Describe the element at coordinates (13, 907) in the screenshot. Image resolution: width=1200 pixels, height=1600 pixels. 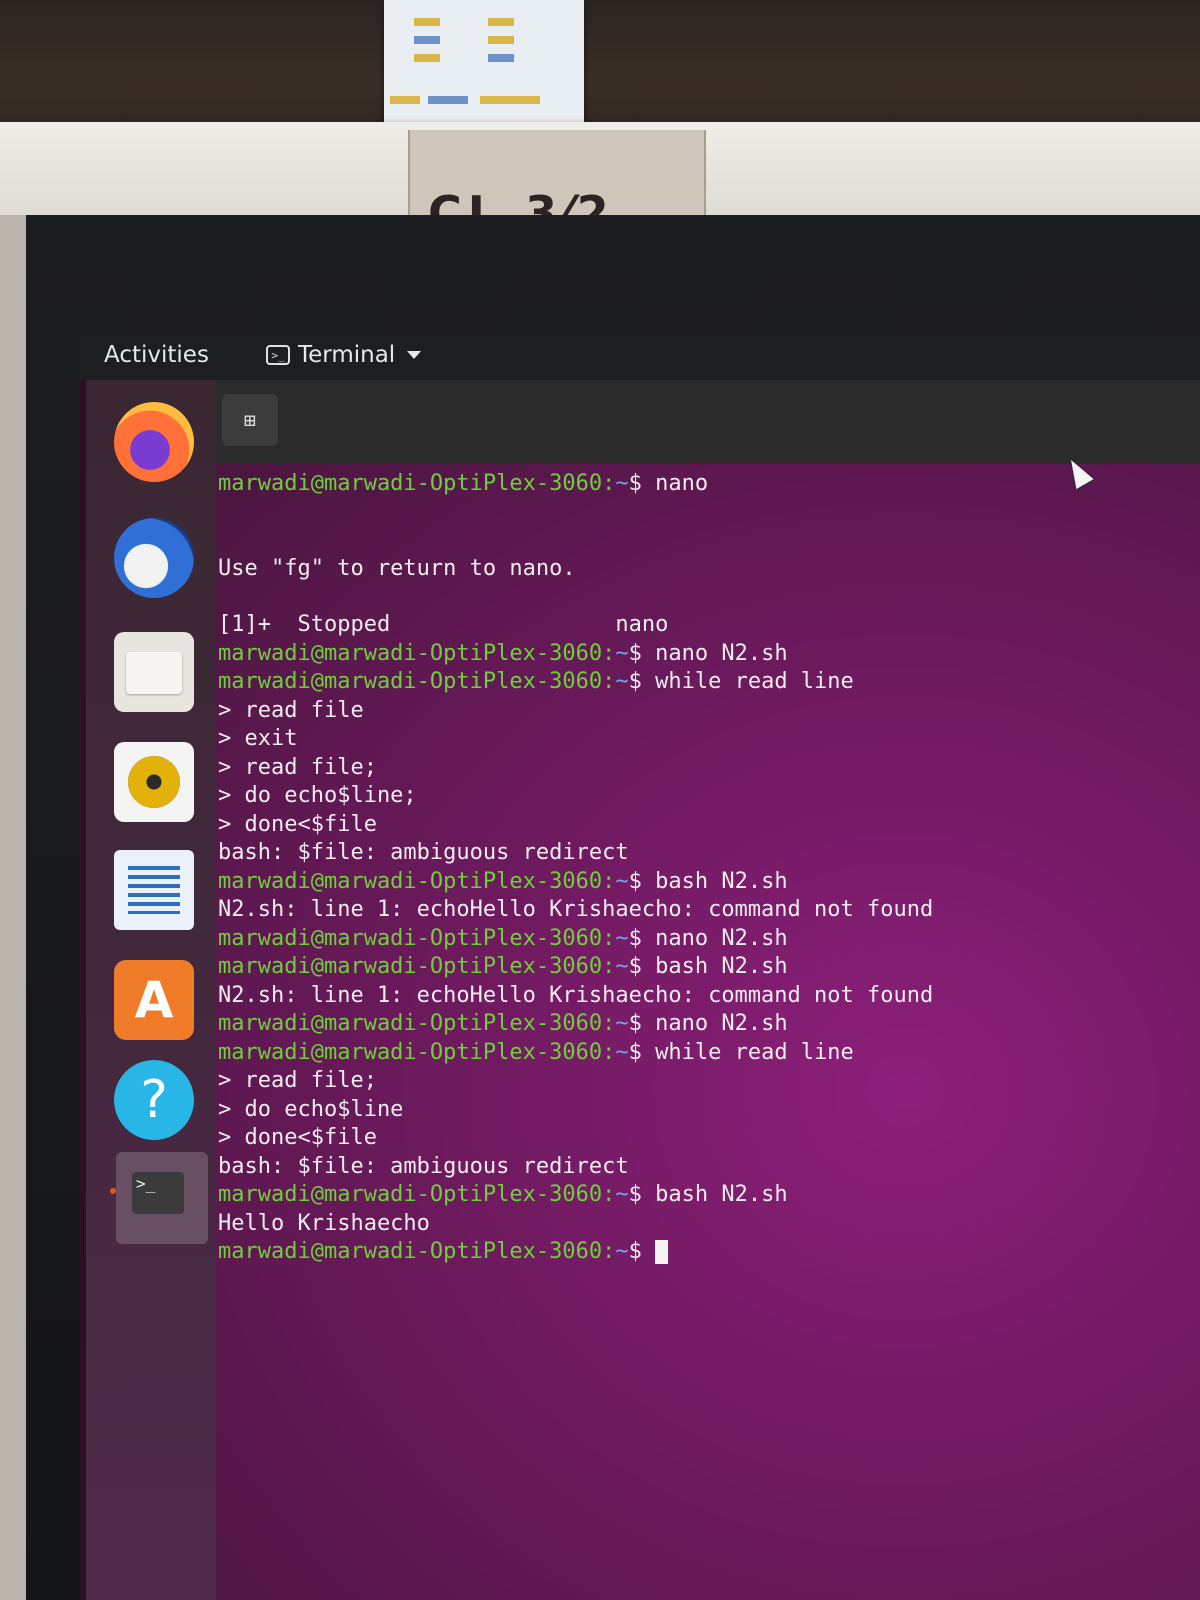
I see `side-surface` at that location.